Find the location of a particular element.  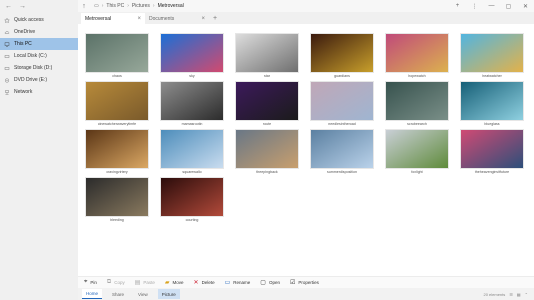

nav-buttons: ← → is located at coordinates (39, 6).